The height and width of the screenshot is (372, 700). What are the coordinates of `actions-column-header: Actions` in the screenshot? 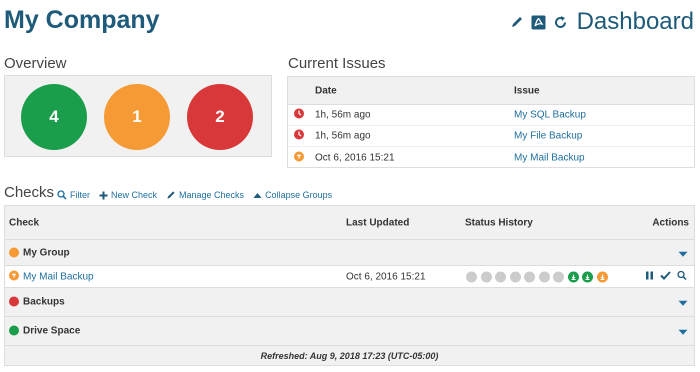 It's located at (670, 222).